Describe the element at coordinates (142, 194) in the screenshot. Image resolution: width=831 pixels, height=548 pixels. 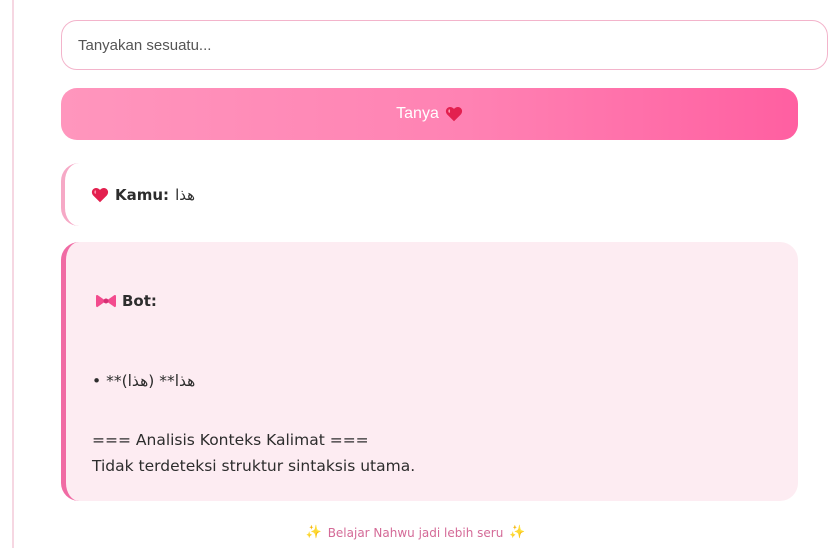
I see `user-speaker-label: Kamu:` at that location.